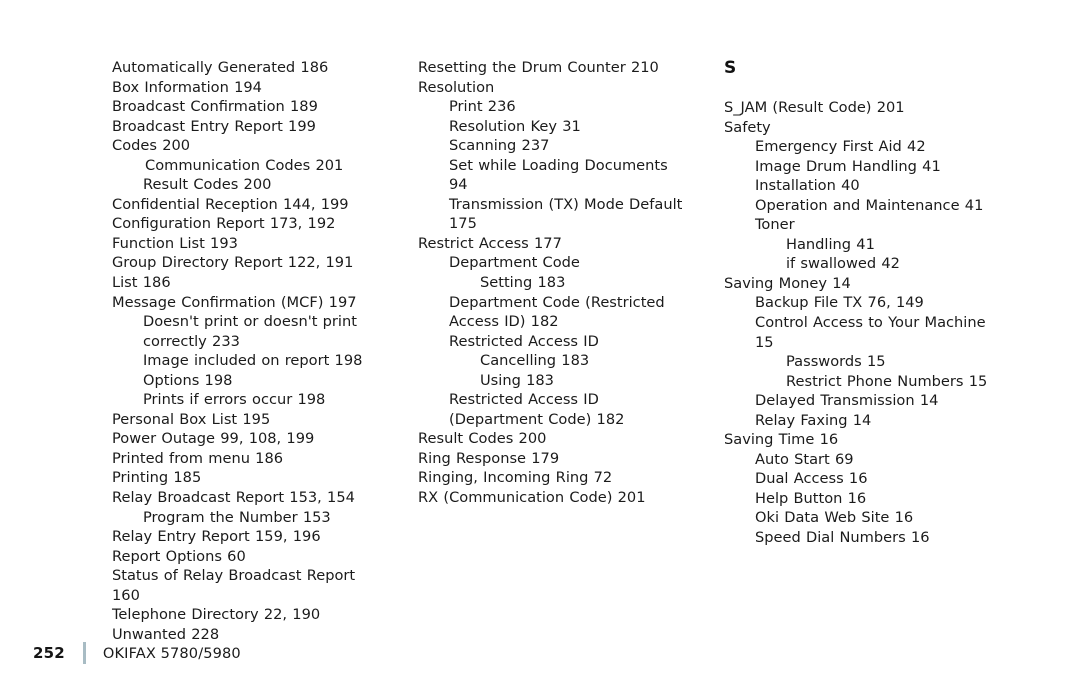 The image size is (1080, 698). What do you see at coordinates (188, 380) in the screenshot?
I see `index-entry: Options 198` at bounding box center [188, 380].